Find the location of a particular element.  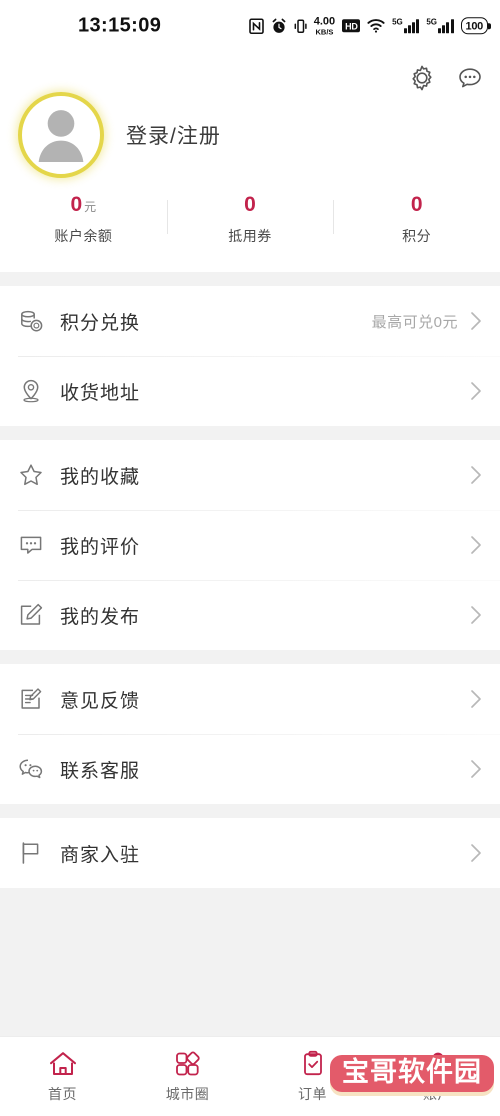

clipboard-check-icon is located at coordinates (313, 1064).